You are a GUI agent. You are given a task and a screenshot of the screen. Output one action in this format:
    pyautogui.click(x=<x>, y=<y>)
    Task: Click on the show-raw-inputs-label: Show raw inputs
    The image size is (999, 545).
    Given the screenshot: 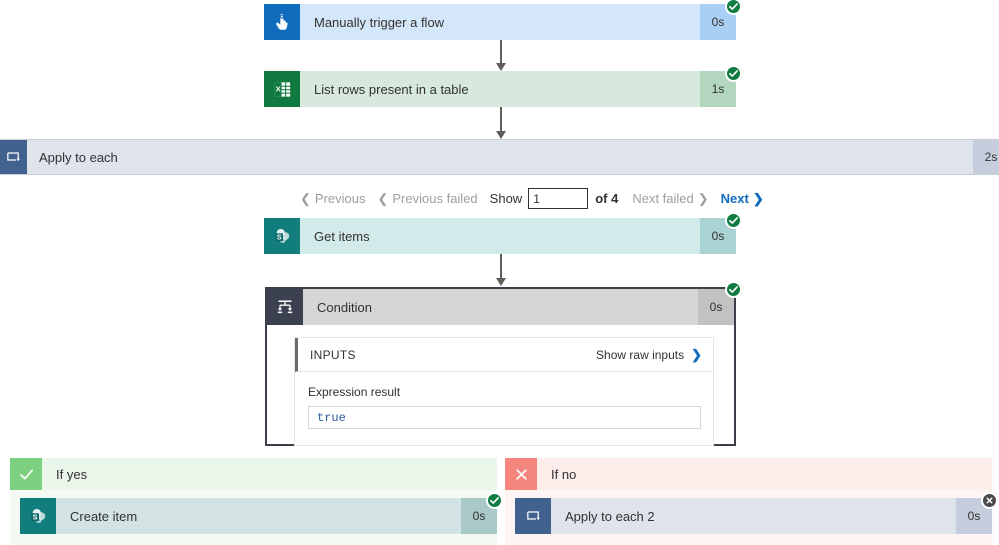 What is the action you would take?
    pyautogui.click(x=640, y=354)
    